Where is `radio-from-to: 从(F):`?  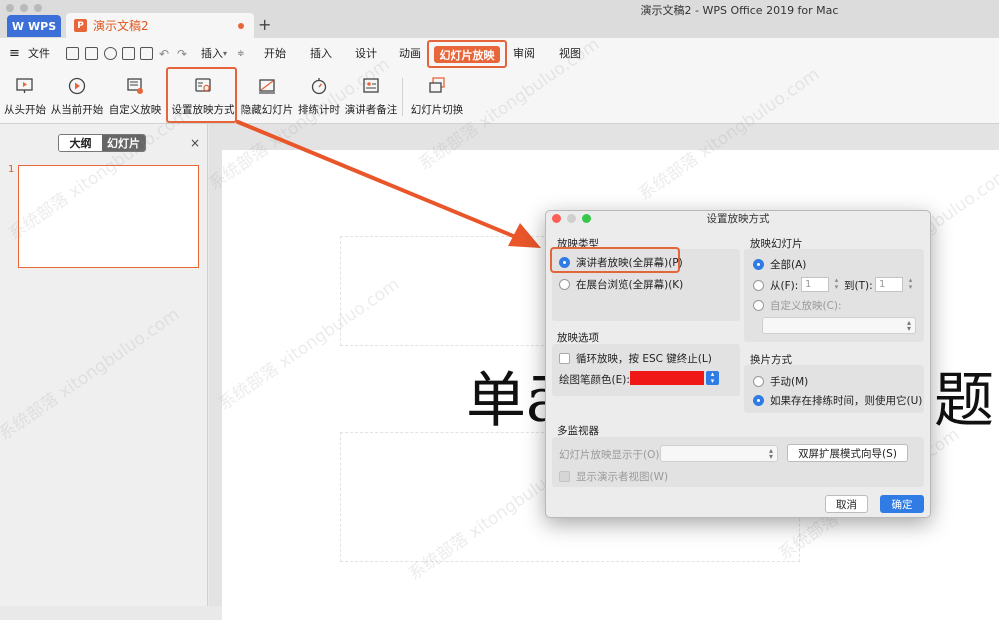
radio-from-to: 从(F): is located at coordinates (775, 285).